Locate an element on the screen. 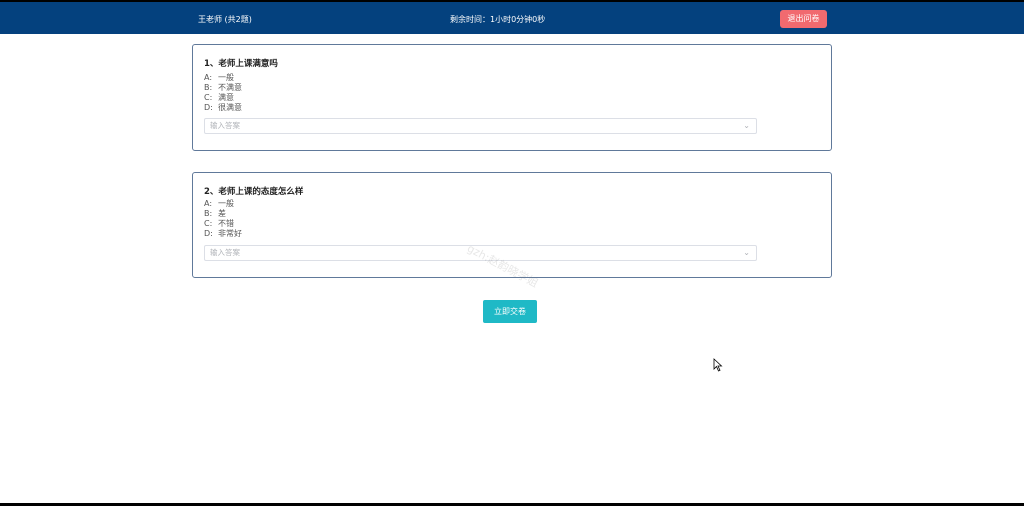 This screenshot has width=1024, height=506. remaining-time: 剩余时间：1小时0分钟0秒 is located at coordinates (498, 19).